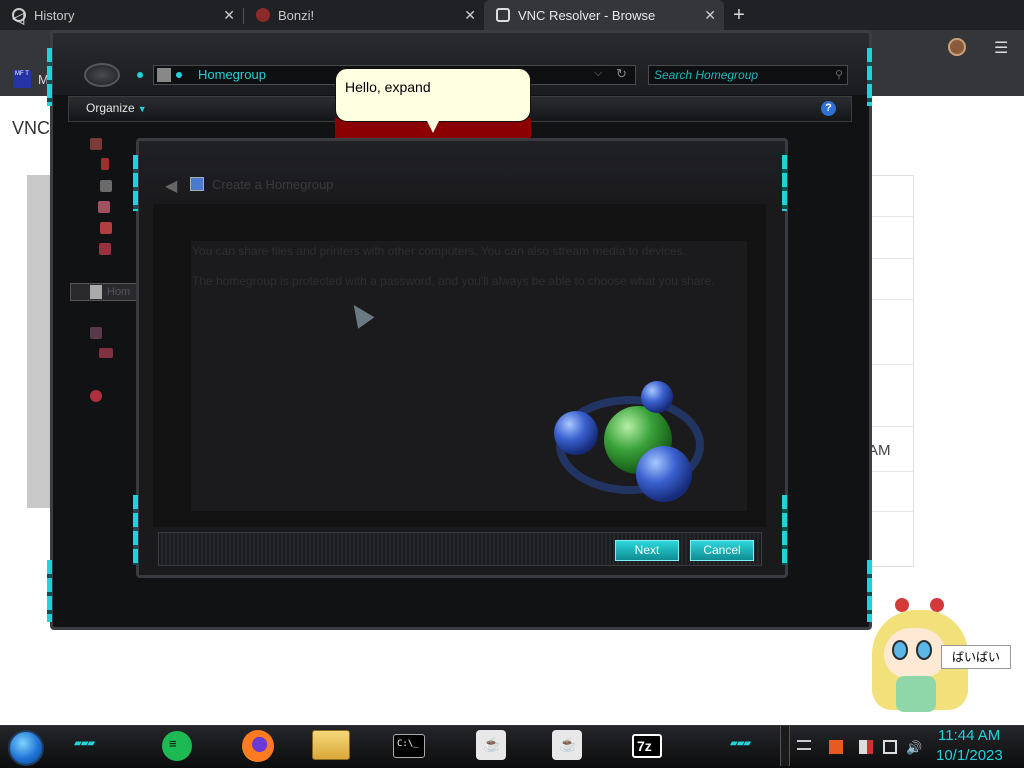 The height and width of the screenshot is (768, 1024). Describe the element at coordinates (828, 108) in the screenshot. I see `help-icon: ?` at that location.